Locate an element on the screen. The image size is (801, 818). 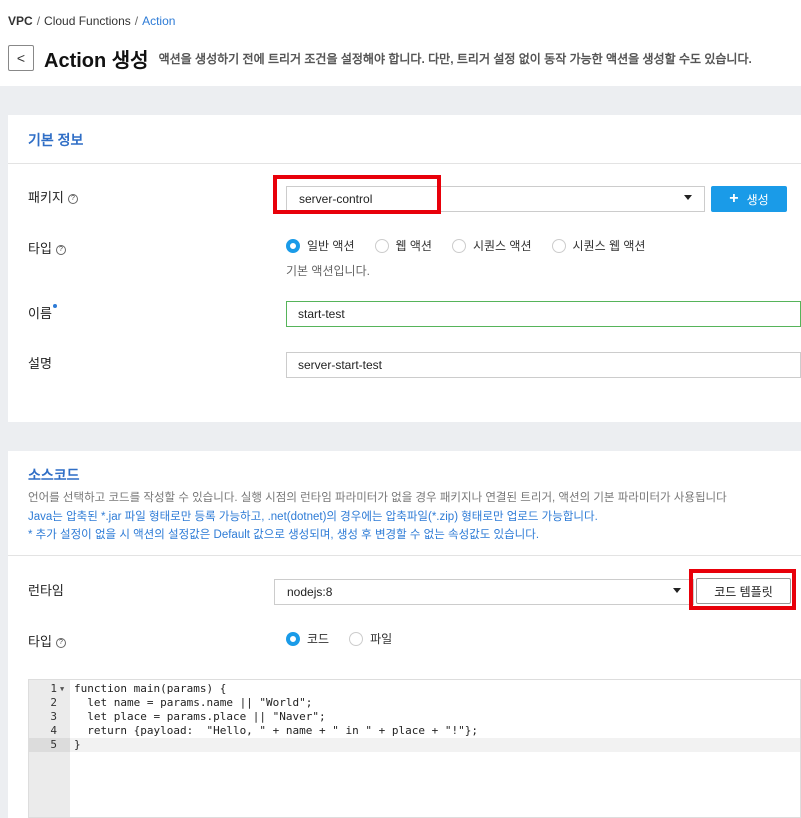
code-line: 3 let place = params.place || "Naver"; is located at coordinates (414, 717).